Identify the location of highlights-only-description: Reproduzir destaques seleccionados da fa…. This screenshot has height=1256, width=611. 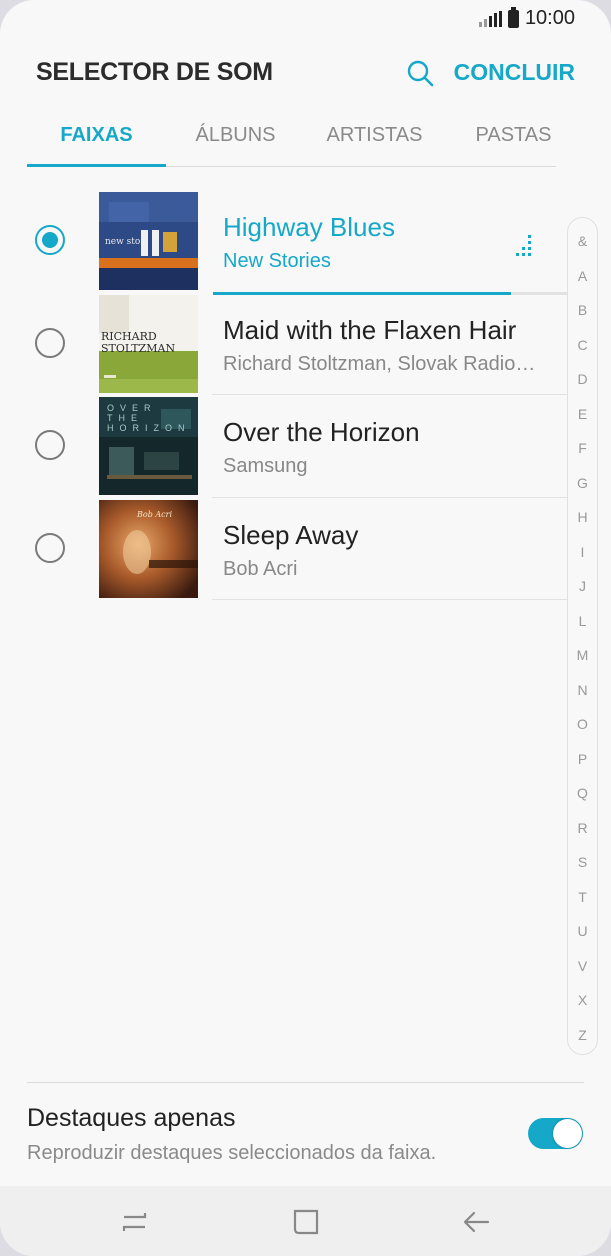
(232, 1153).